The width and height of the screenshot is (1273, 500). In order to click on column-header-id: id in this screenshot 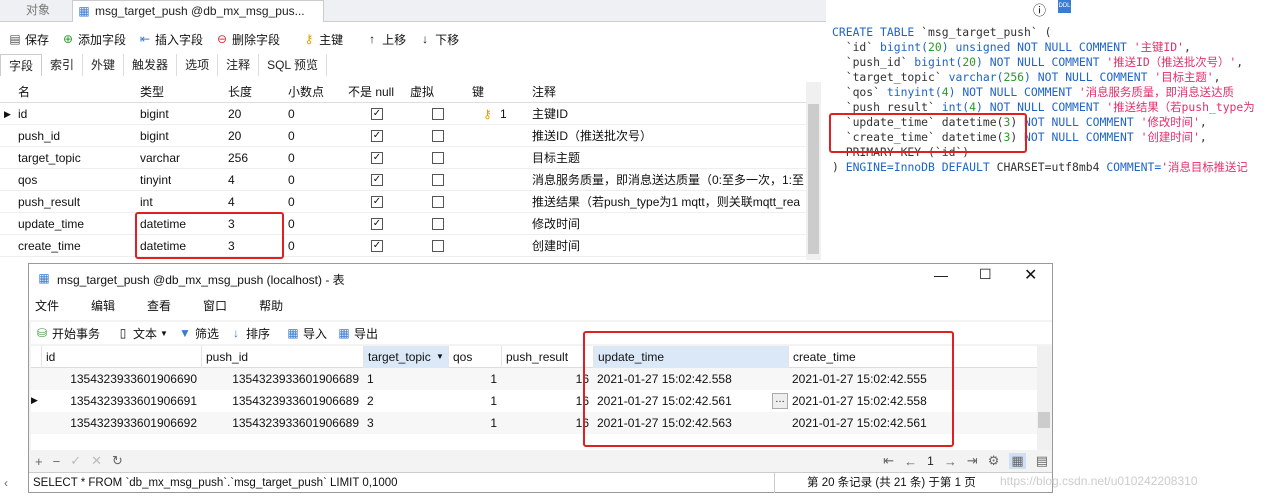, I will do `click(121, 357)`.